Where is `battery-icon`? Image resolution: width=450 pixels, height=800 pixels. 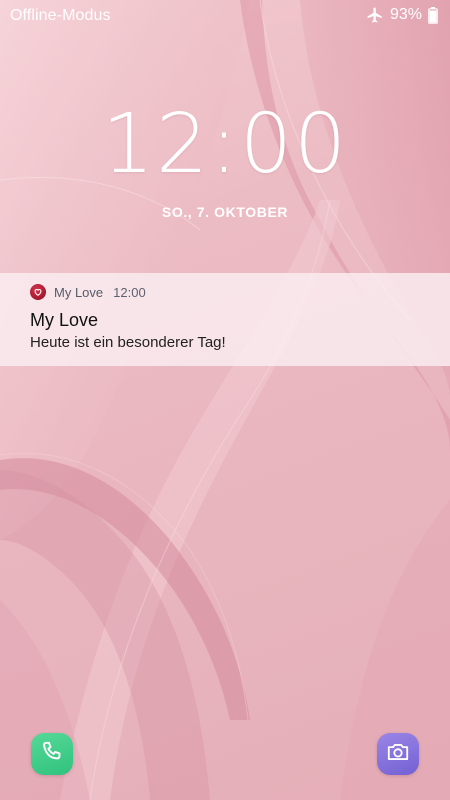 battery-icon is located at coordinates (433, 15).